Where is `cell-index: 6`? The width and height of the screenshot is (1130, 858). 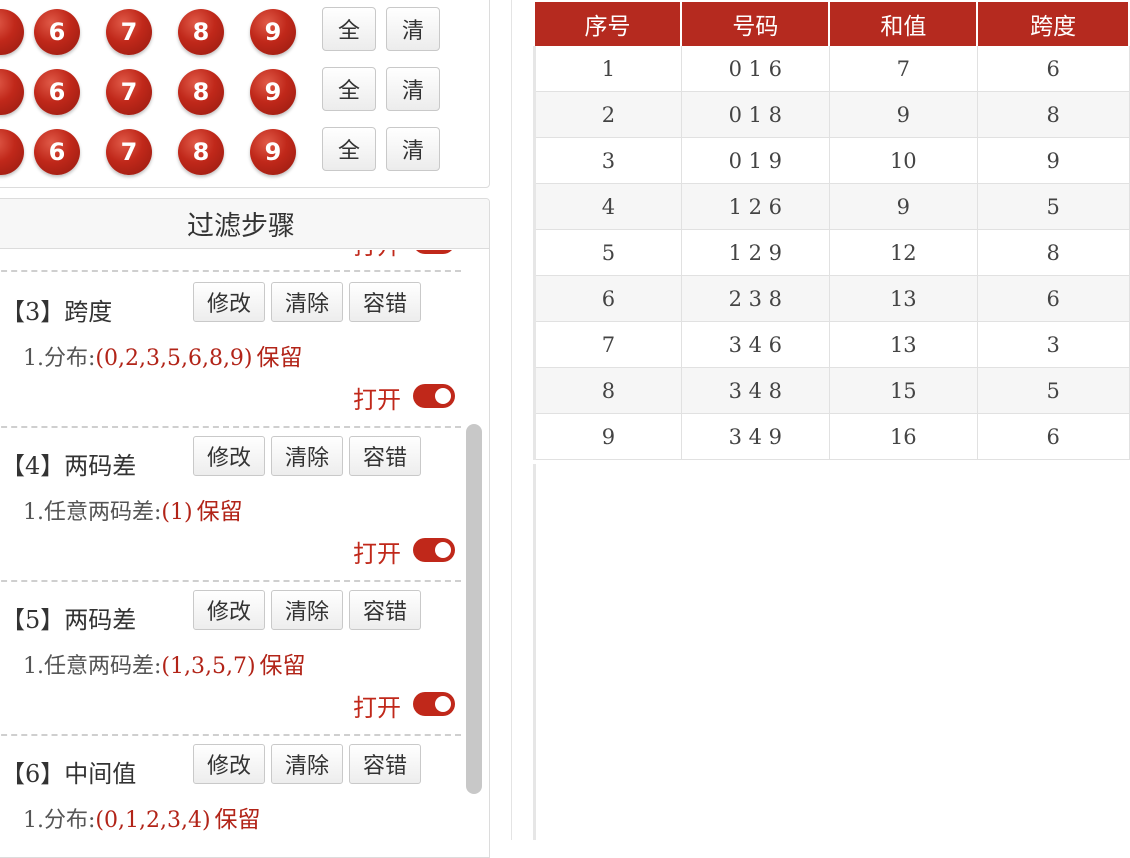
cell-index: 6 is located at coordinates (607, 298).